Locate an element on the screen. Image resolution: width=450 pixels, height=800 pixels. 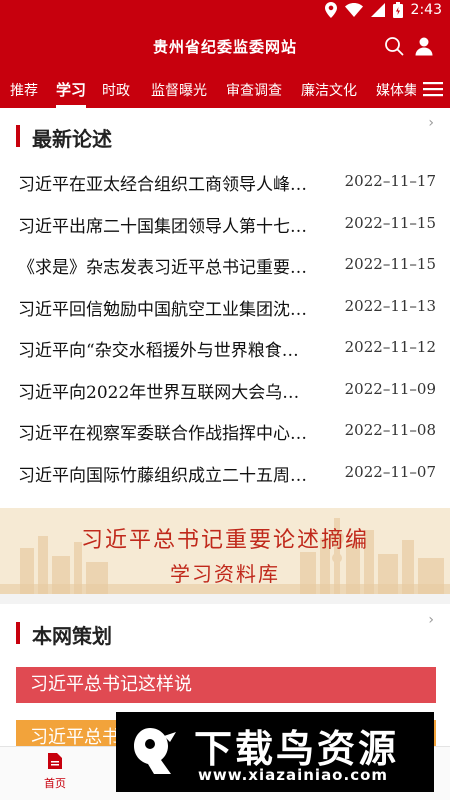
news-title: 习近平在视察军委联合作战指挥中心时强调 is located at coordinates (164, 434).